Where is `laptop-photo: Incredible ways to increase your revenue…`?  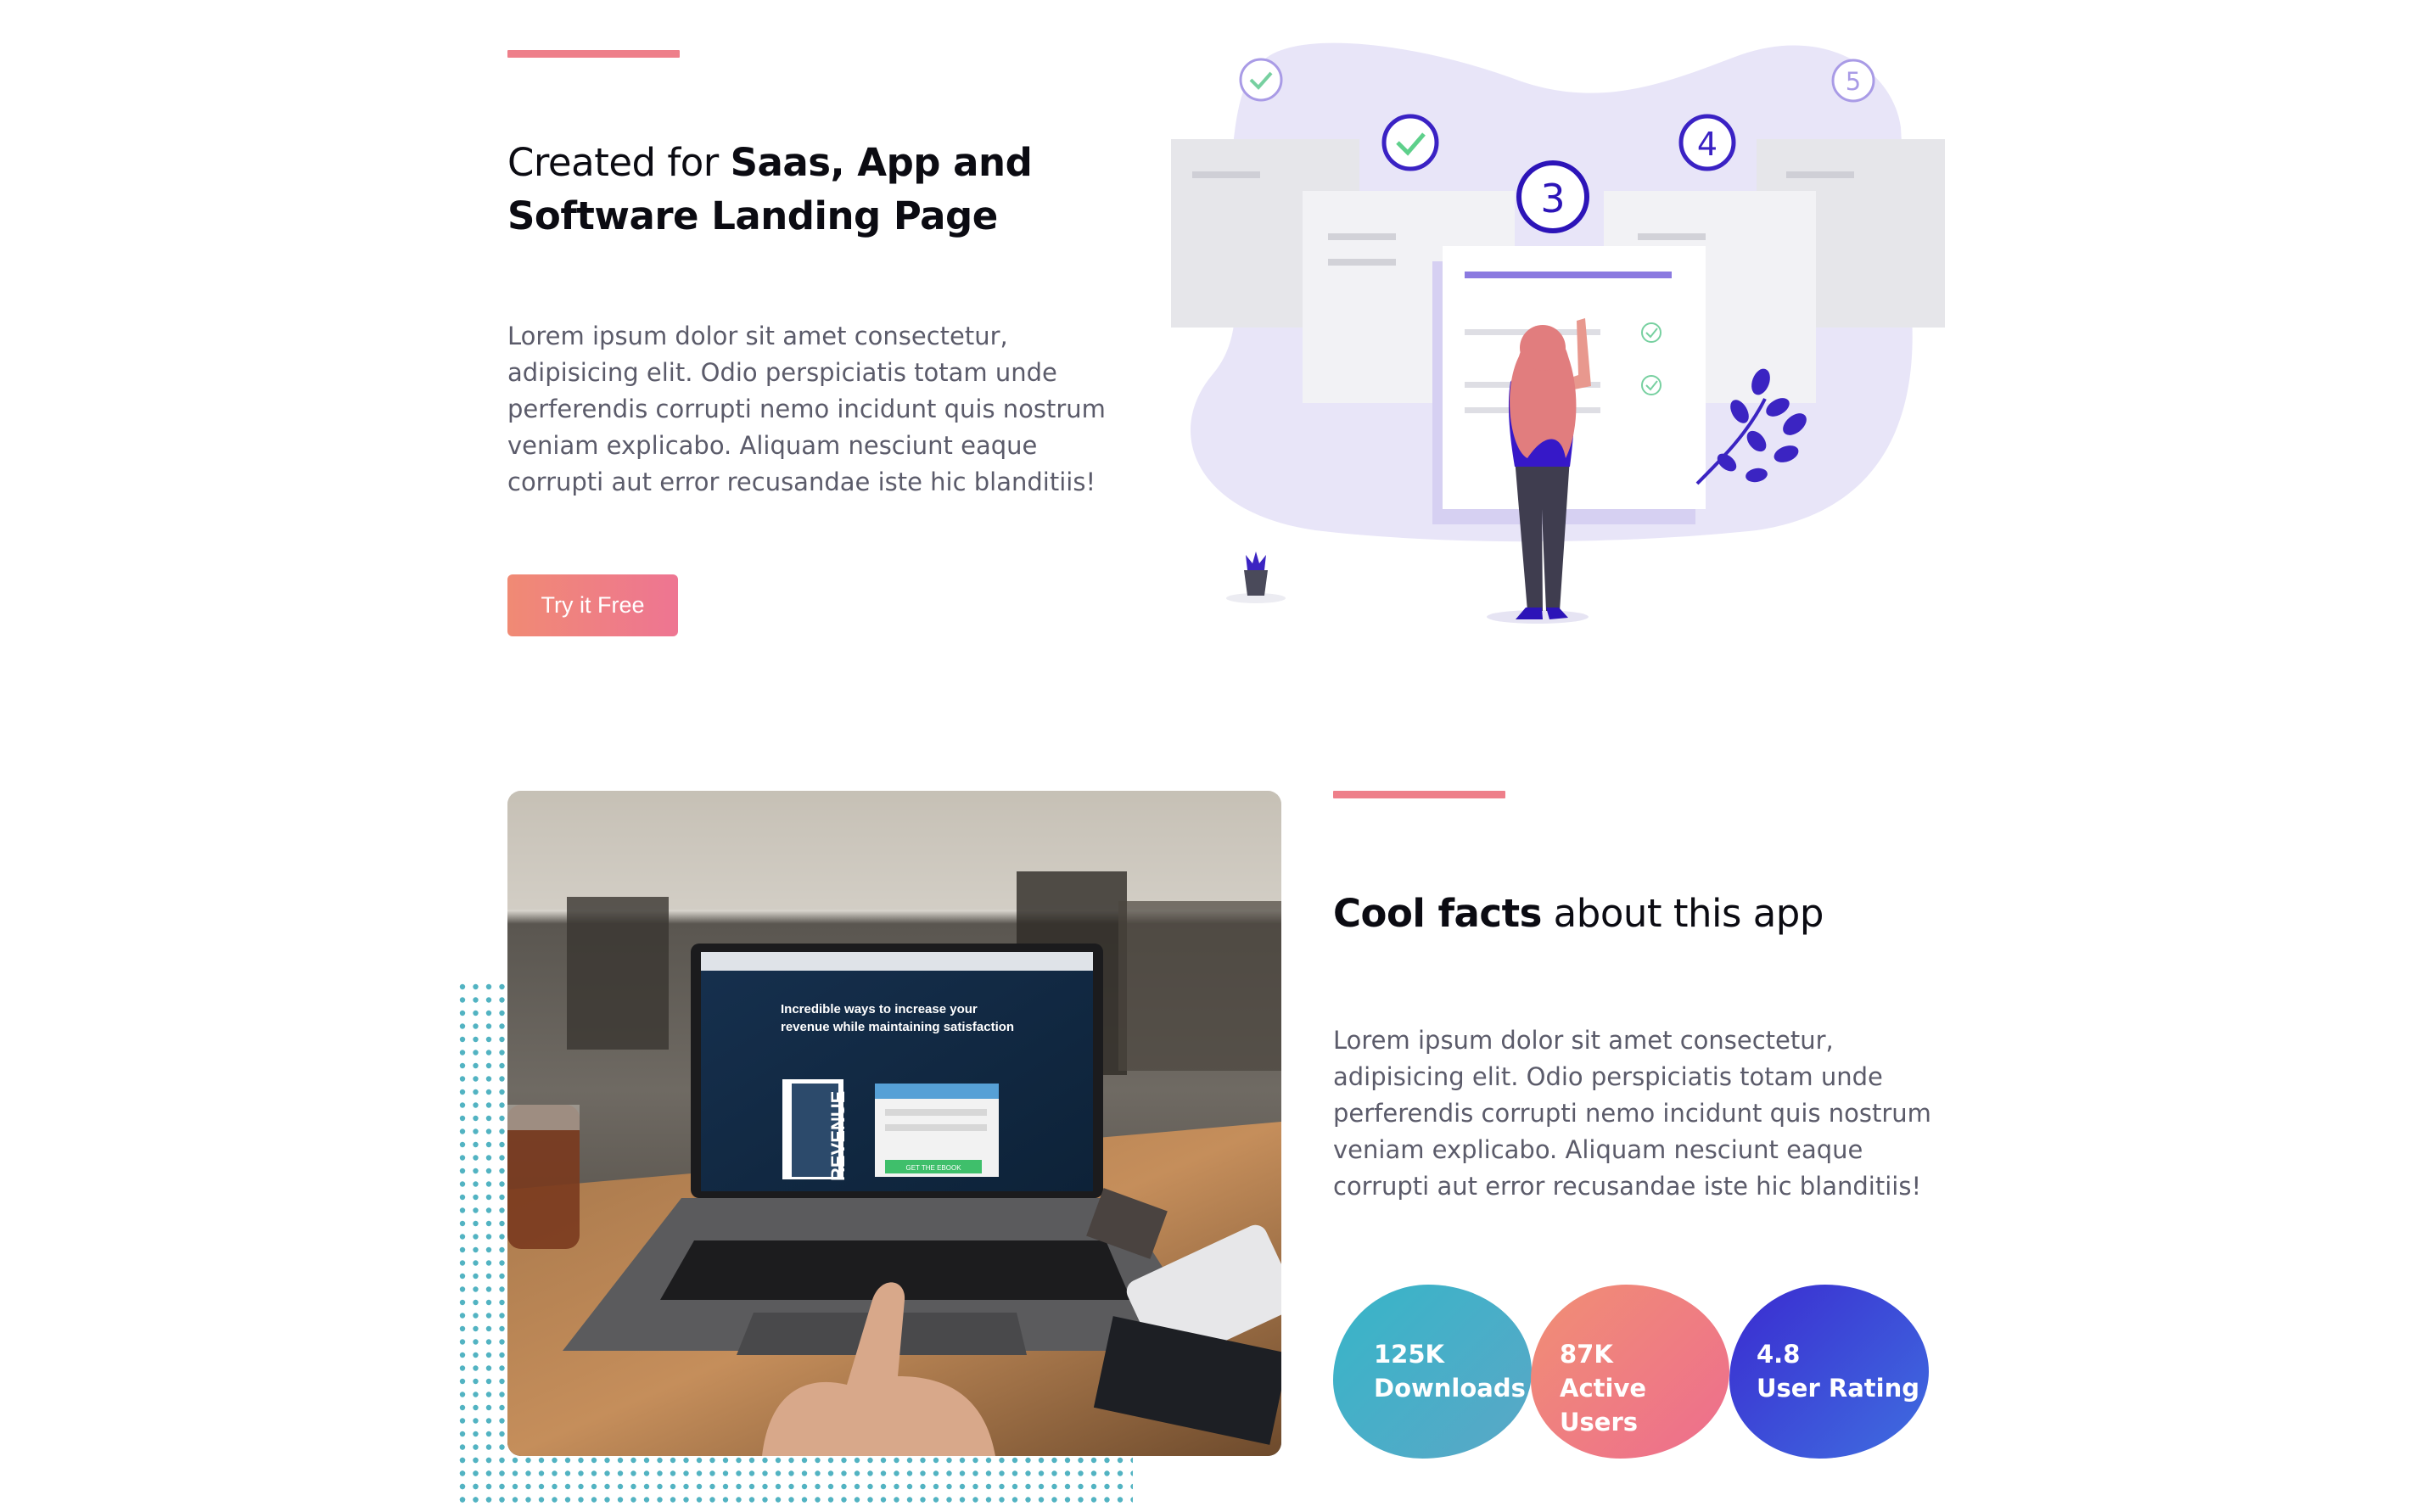 laptop-photo: Incredible ways to increase your revenue… is located at coordinates (894, 1123).